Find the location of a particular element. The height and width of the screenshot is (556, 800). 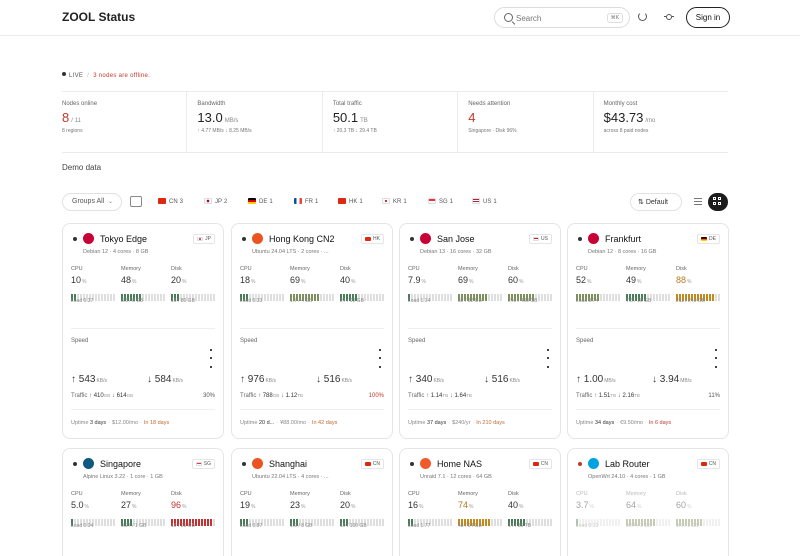

system-info: Unraid 7.1 · 12 cores · 64 GB is located at coordinates (456, 477).